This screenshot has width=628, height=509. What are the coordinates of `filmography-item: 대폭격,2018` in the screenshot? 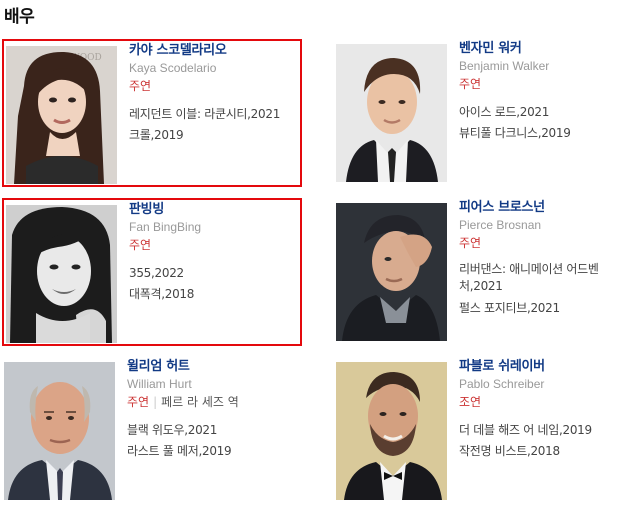 It's located at (220, 294).